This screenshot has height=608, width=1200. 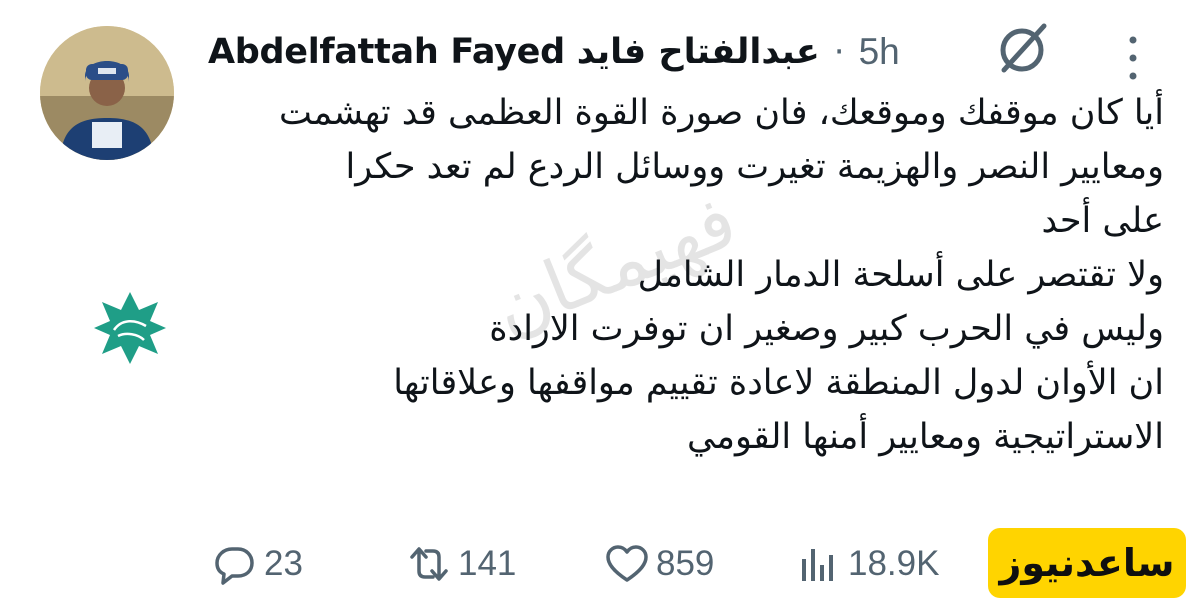 I want to click on tweet-line: ولا تقتصر على أسلحة الدمار الشامل, so click(x=900, y=275).